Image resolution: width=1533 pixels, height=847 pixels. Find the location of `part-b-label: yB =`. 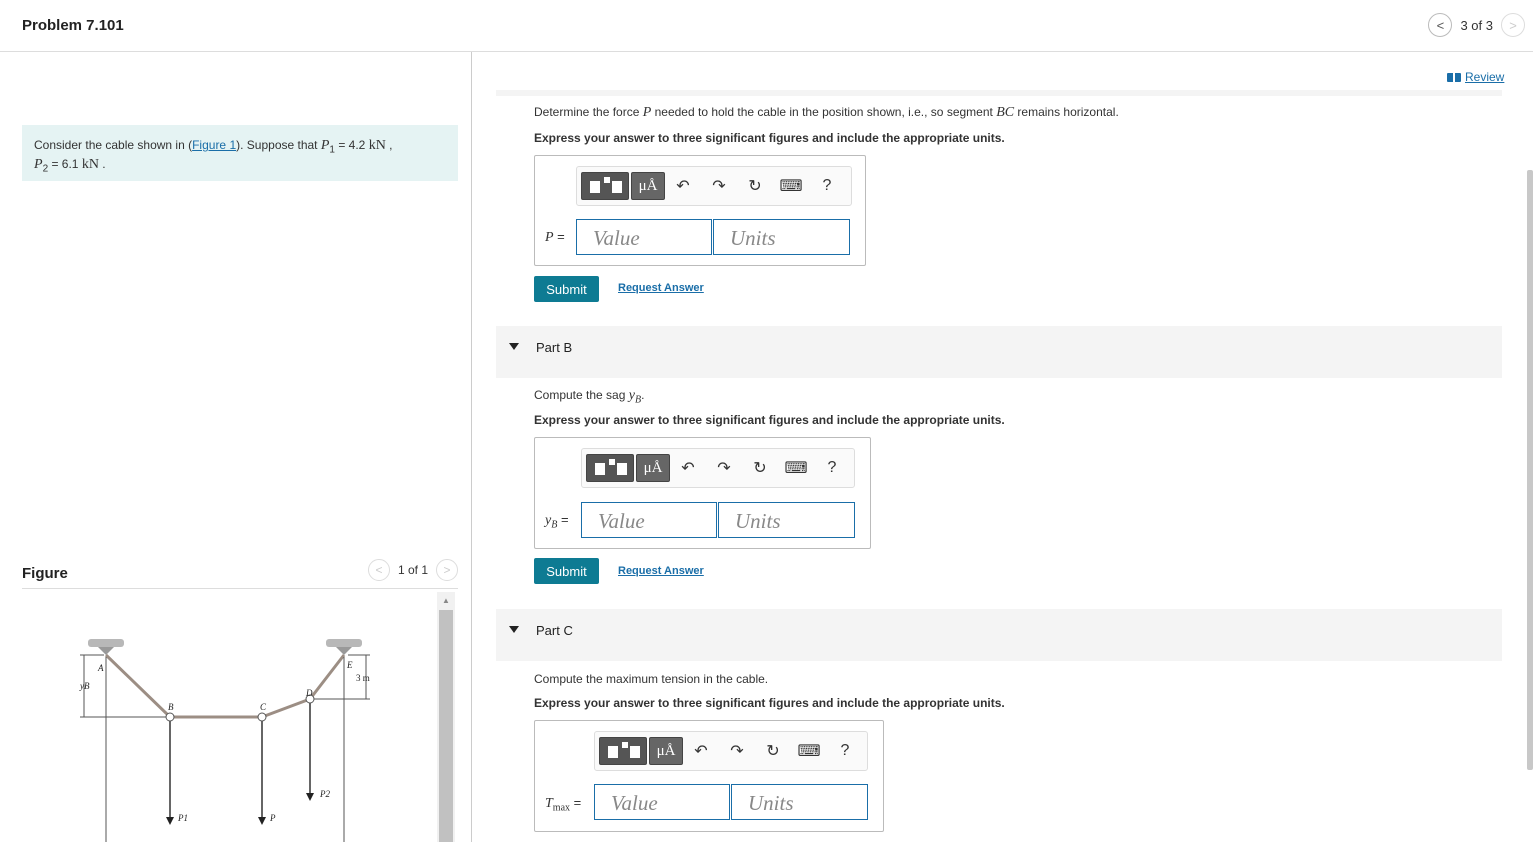

part-b-label: yB = is located at coordinates (557, 521).